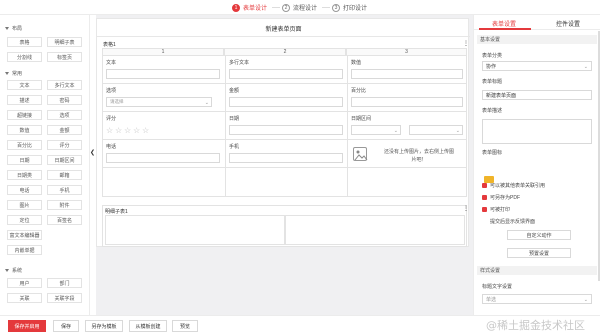 The image size is (600, 335). I want to click on component-rich-text: 富文本编辑器, so click(24, 235).